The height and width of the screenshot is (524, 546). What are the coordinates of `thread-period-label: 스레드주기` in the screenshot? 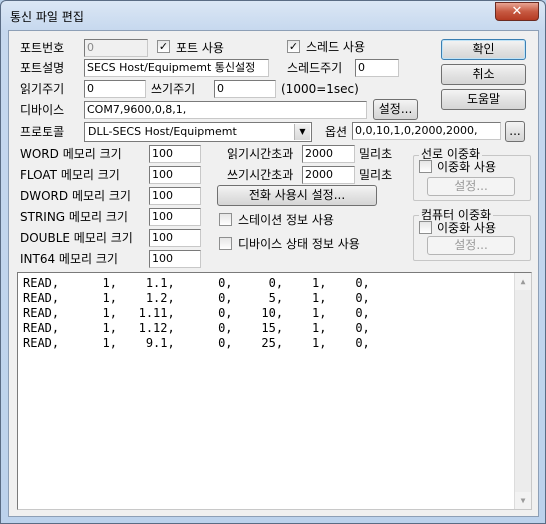 It's located at (315, 68).